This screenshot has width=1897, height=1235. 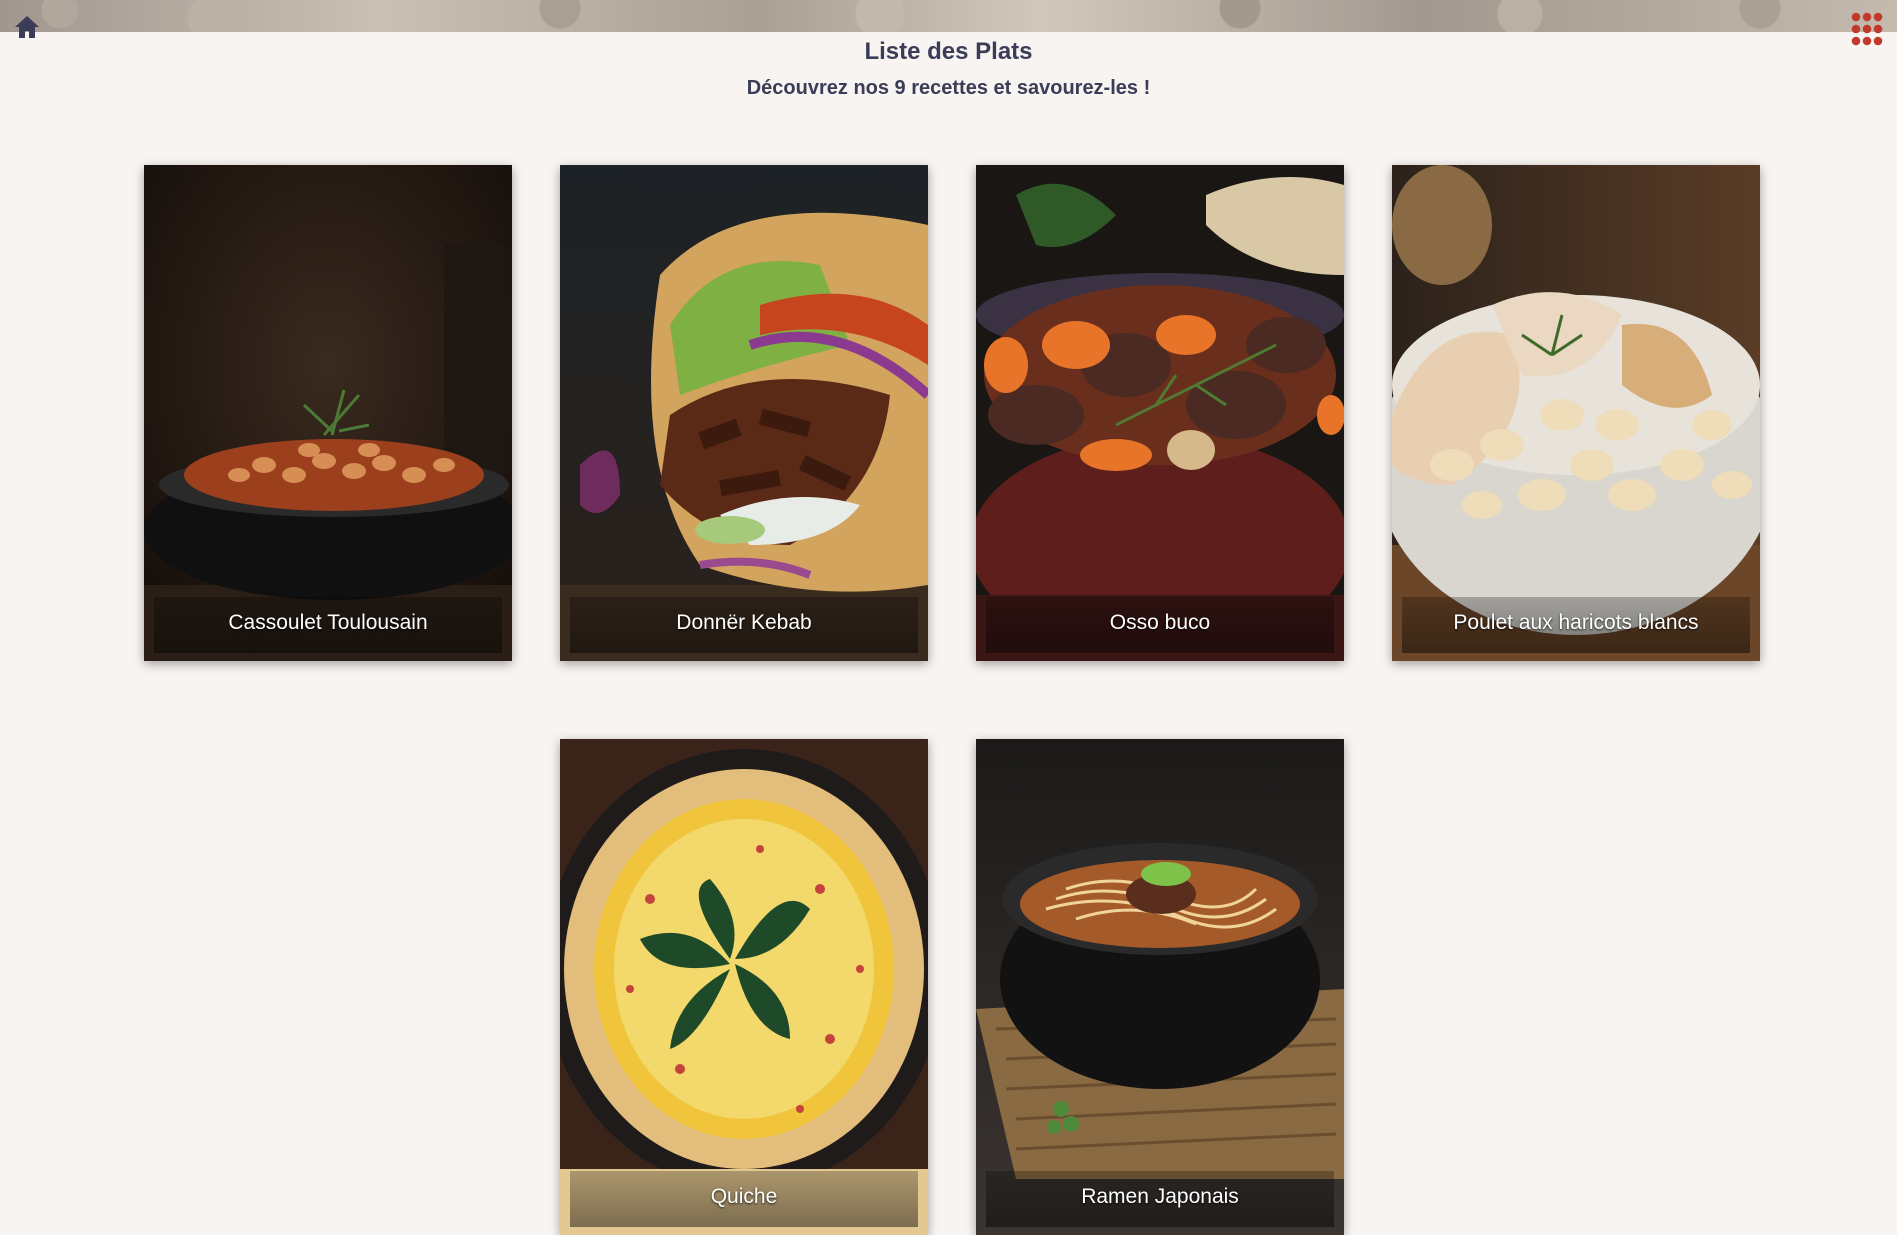 I want to click on header-banner, so click(x=948, y=16).